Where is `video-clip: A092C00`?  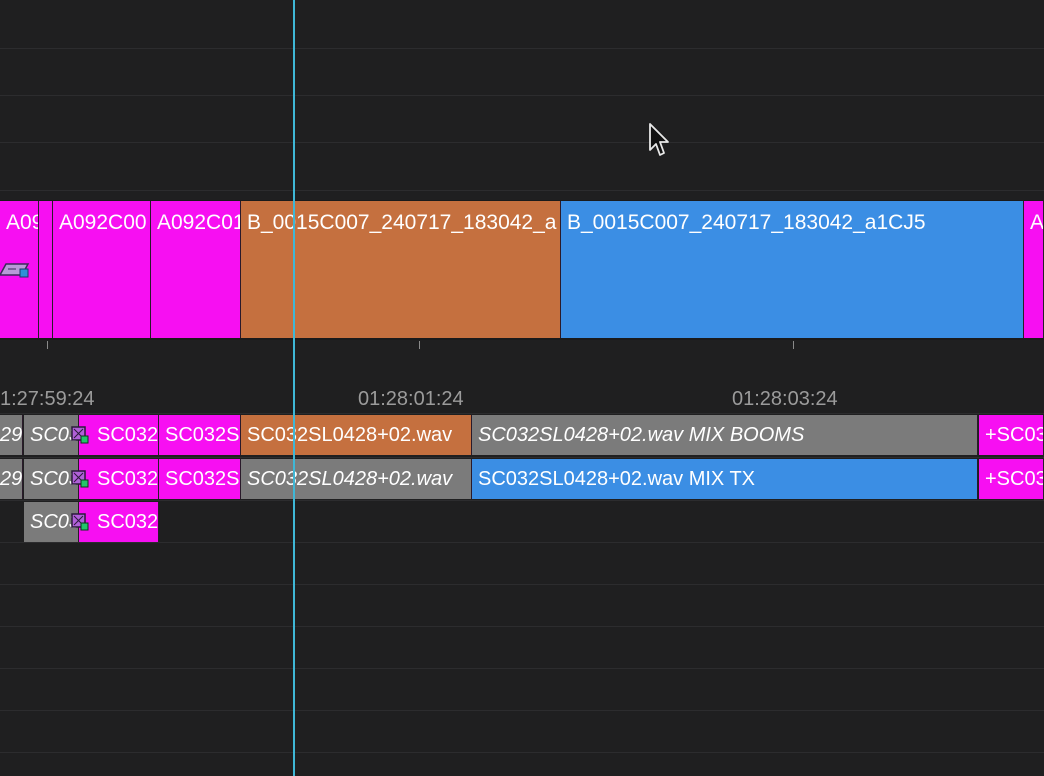 video-clip: A092C00 is located at coordinates (102, 269).